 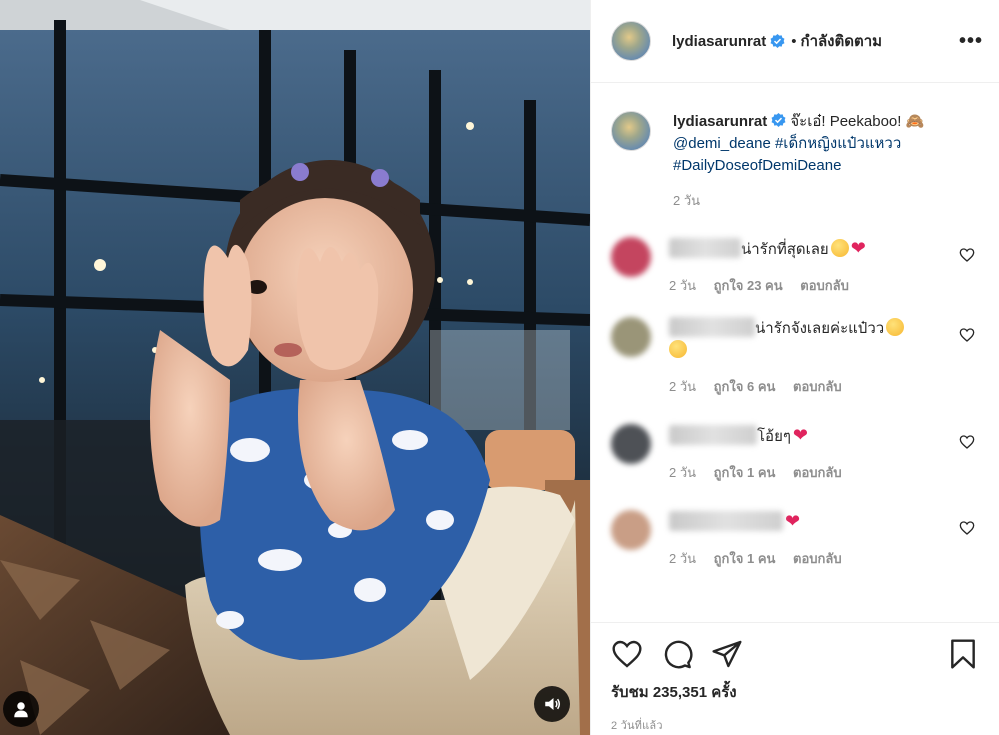 I want to click on heart-icon, so click(x=627, y=654).